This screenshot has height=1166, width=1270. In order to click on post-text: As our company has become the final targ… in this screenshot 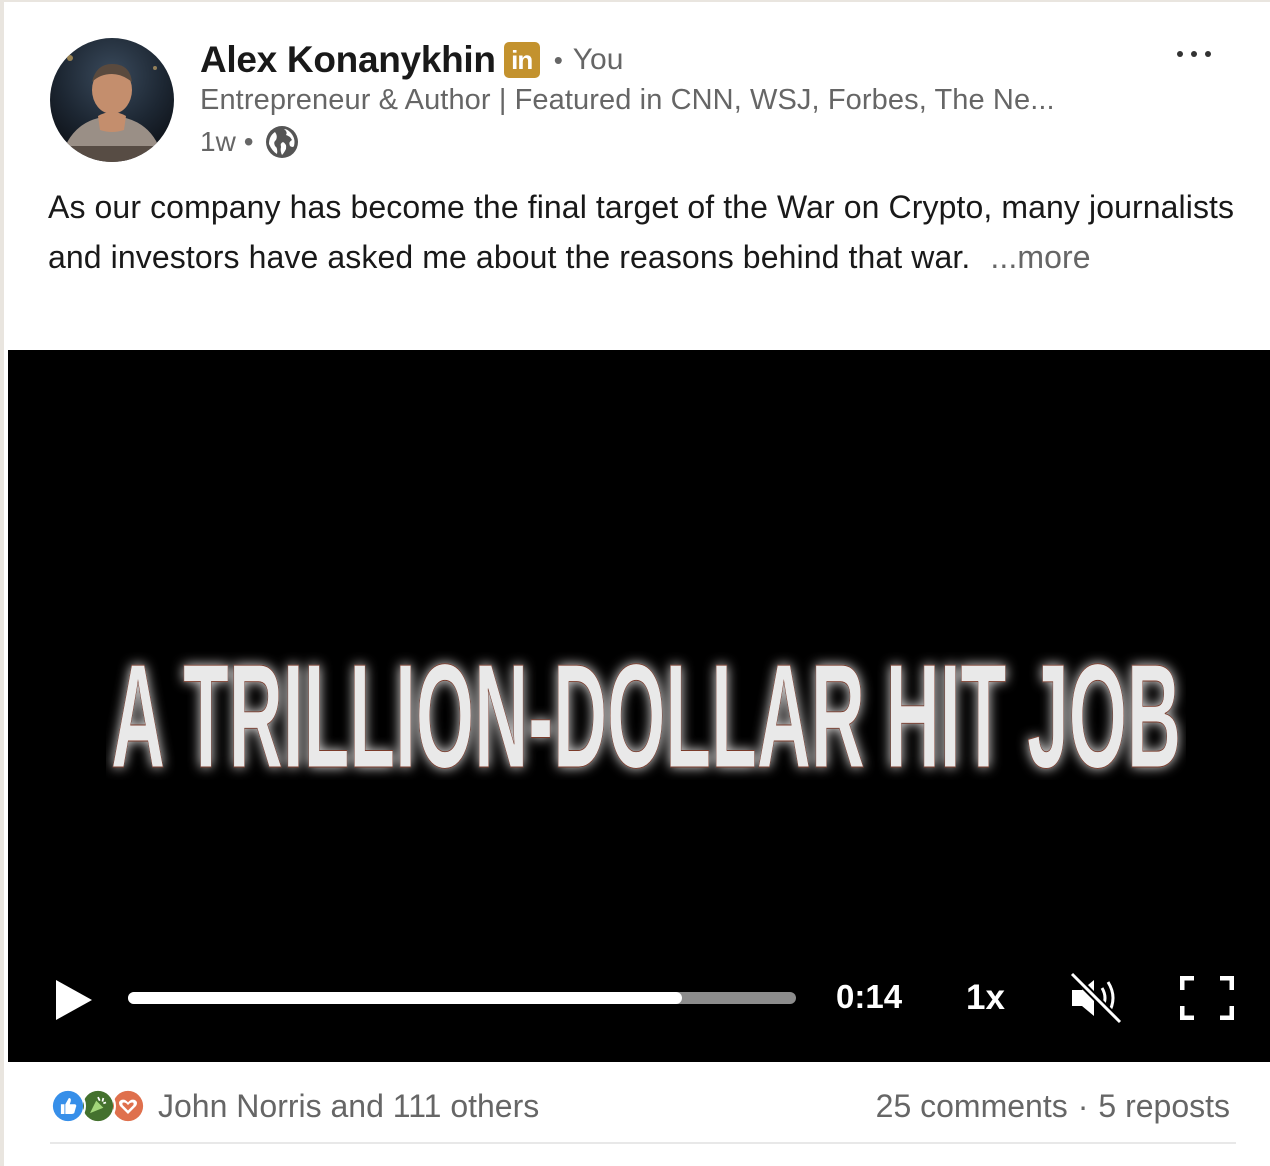, I will do `click(643, 232)`.